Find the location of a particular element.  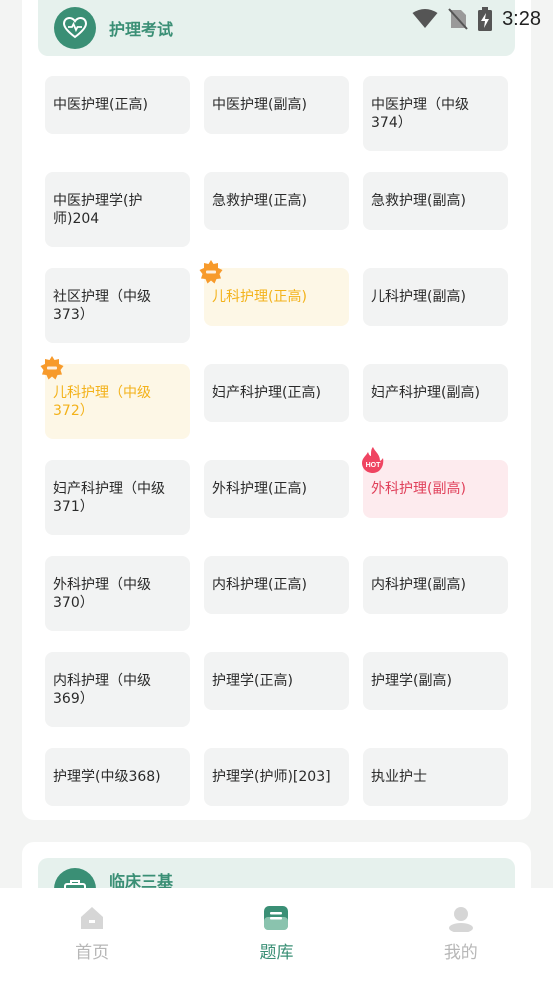

exam-item-label: 中医护理（中级 374） is located at coordinates (420, 114).